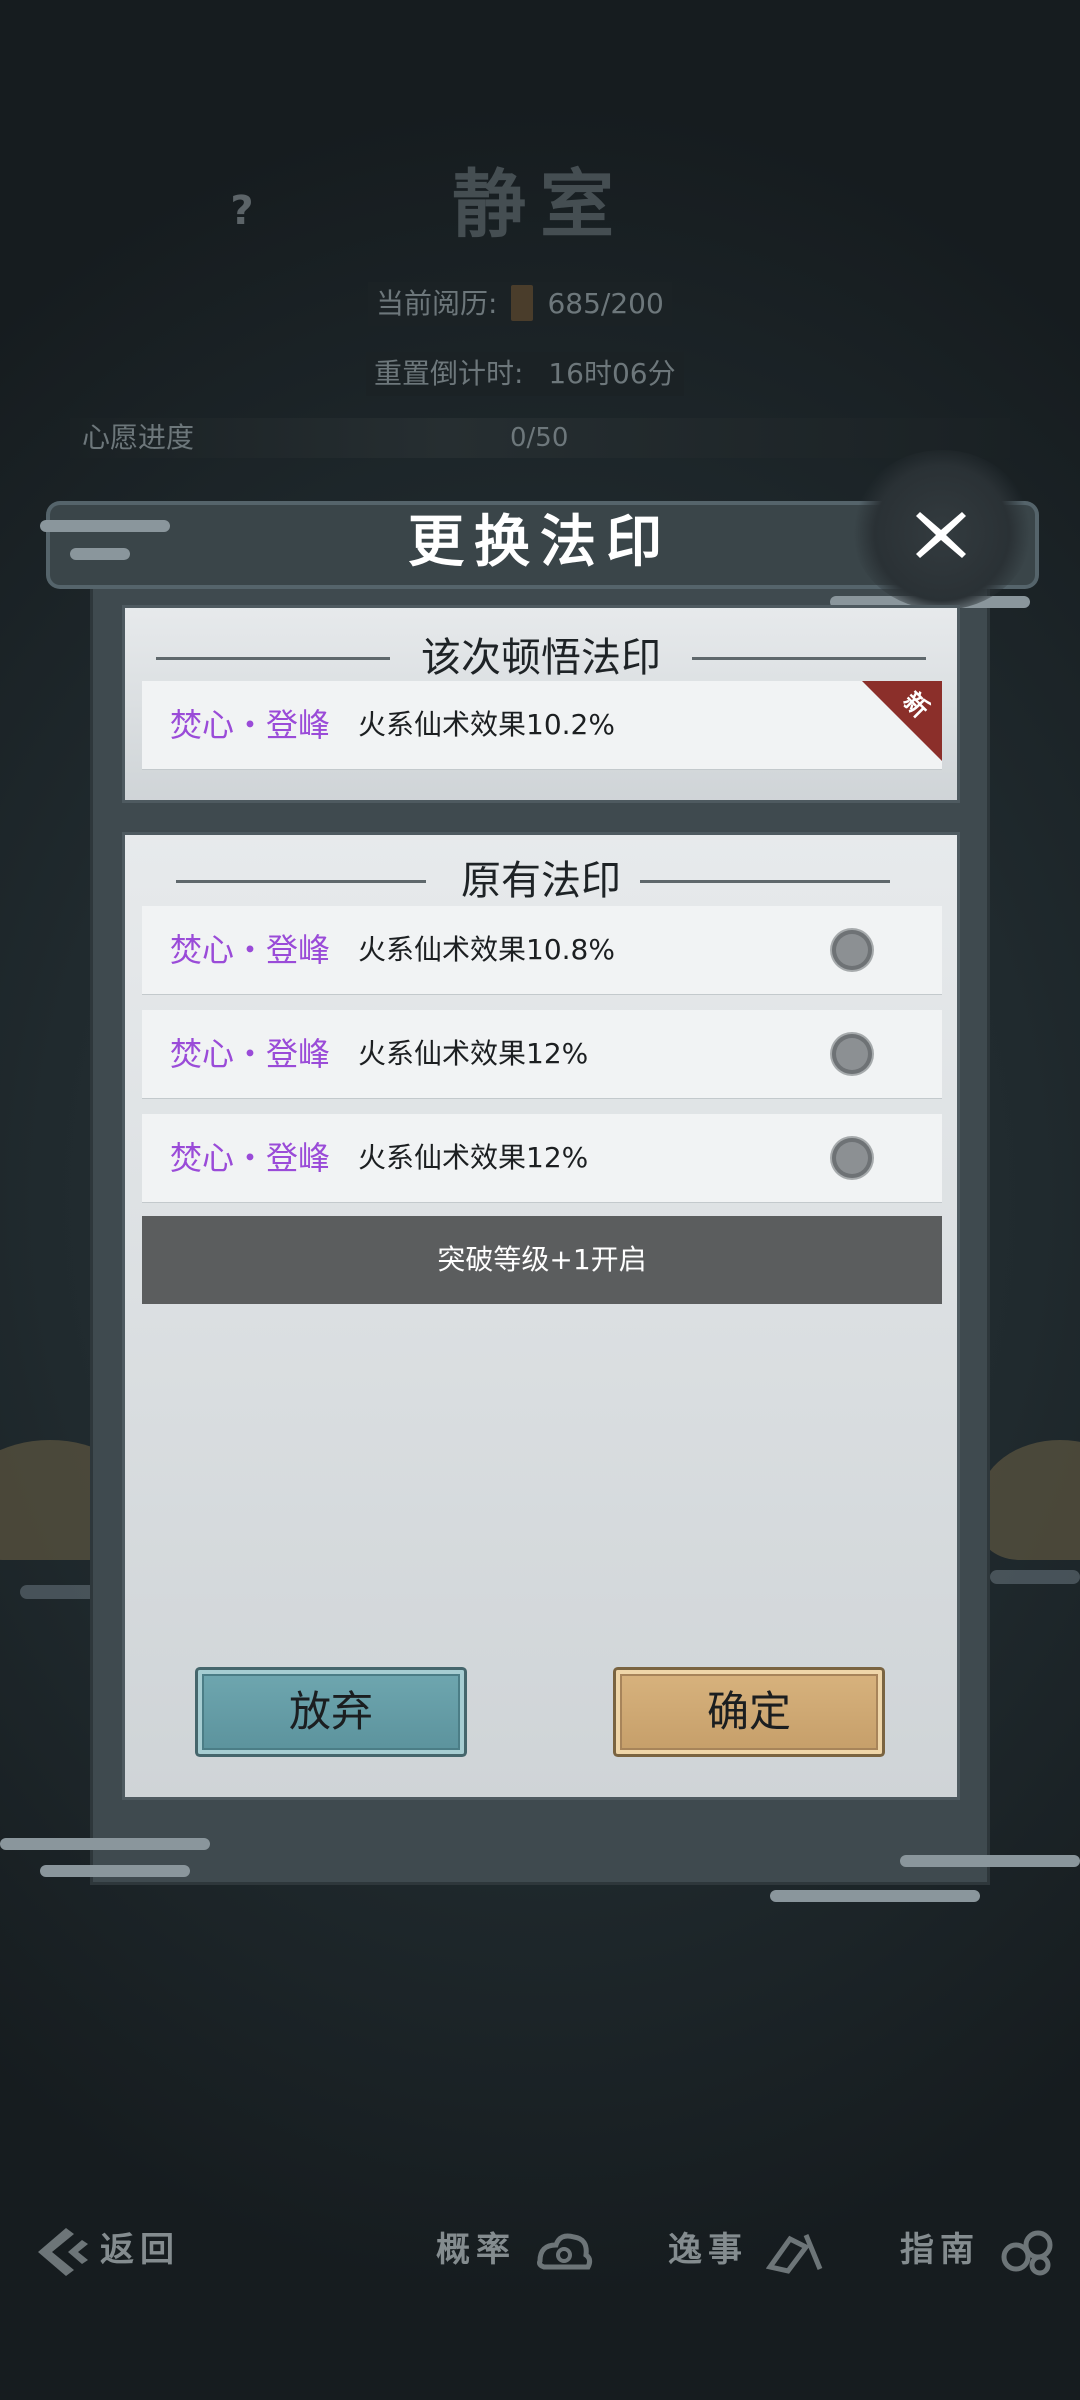 This screenshot has width=1080, height=2400. I want to click on back-button: 返回, so click(105, 2250).